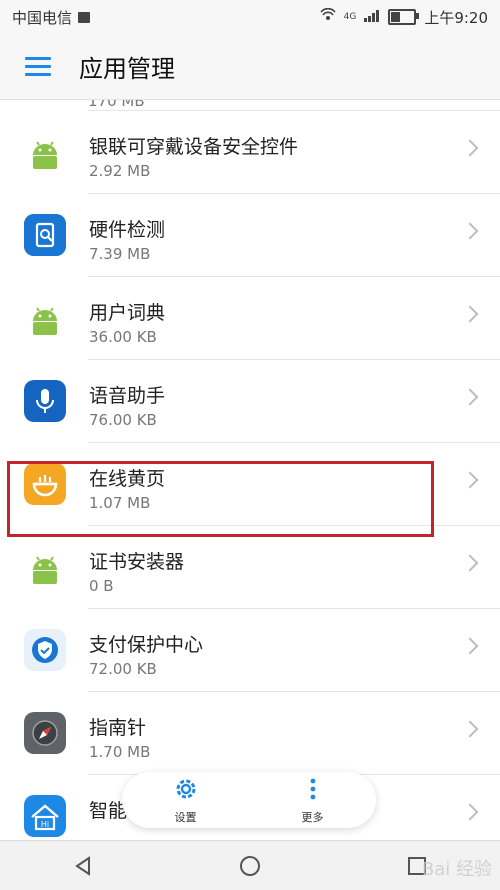  I want to click on floating-toolbar: 设置 更多, so click(249, 800).